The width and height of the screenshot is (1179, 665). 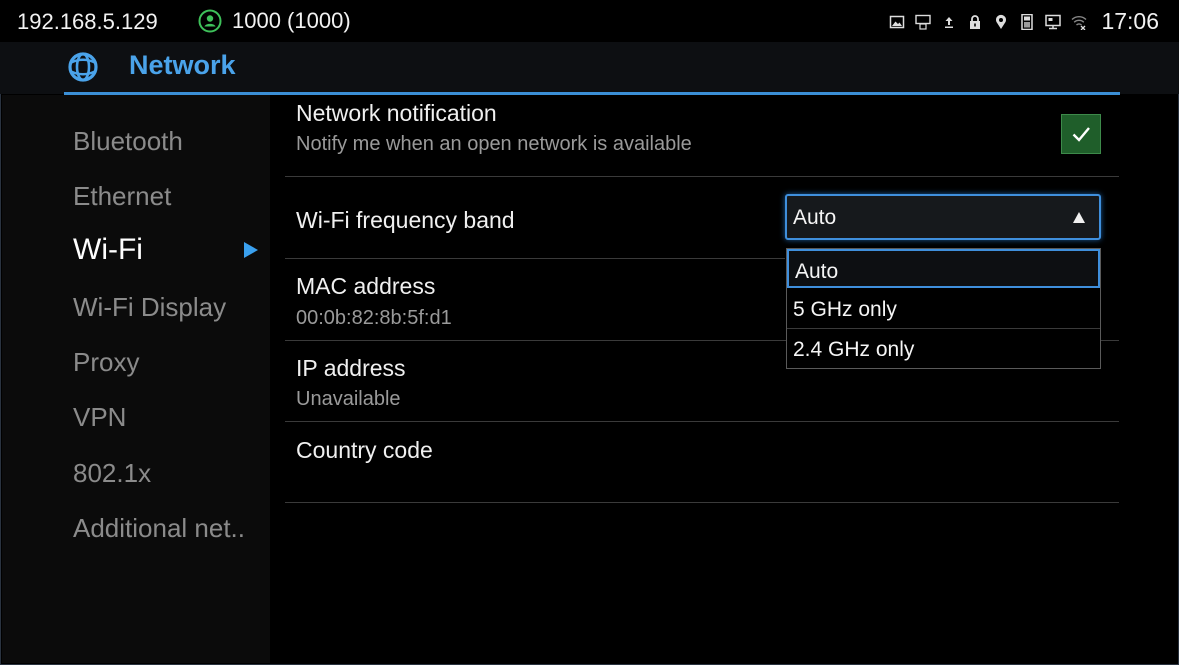 I want to click on phone-icon, so click(x=1027, y=21).